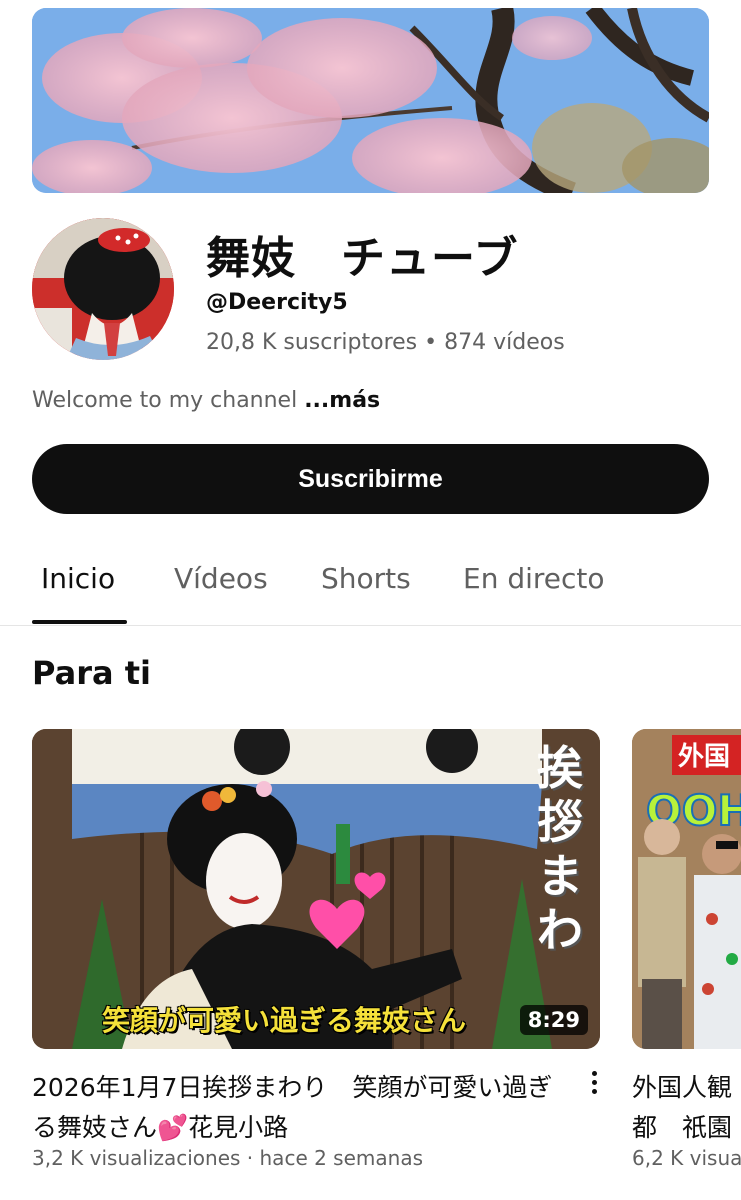  Describe the element at coordinates (342, 400) in the screenshot. I see `more-link: ...más` at that location.